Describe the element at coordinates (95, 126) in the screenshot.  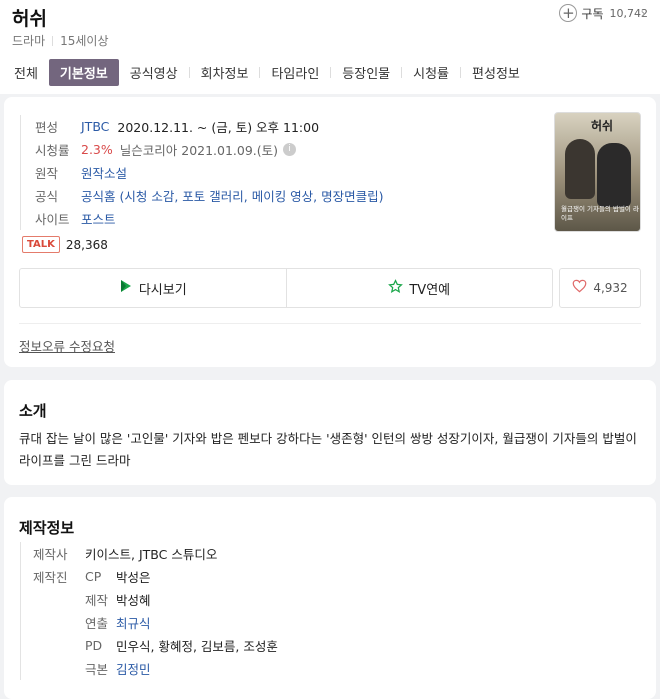
I see `channel-link: JTBC` at that location.